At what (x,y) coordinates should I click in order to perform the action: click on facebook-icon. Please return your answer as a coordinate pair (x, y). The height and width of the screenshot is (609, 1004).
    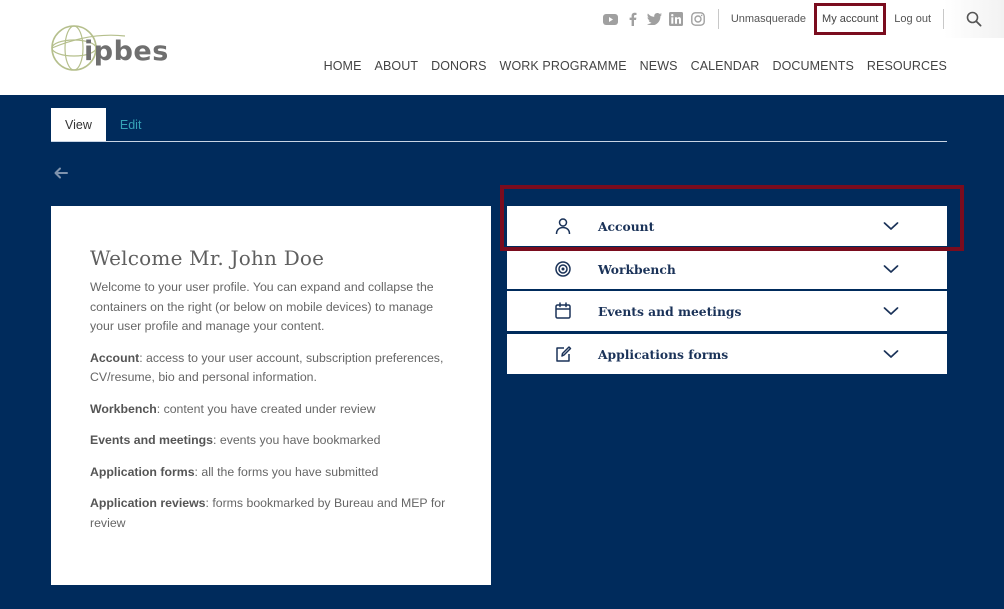
    Looking at the image, I should click on (632, 19).